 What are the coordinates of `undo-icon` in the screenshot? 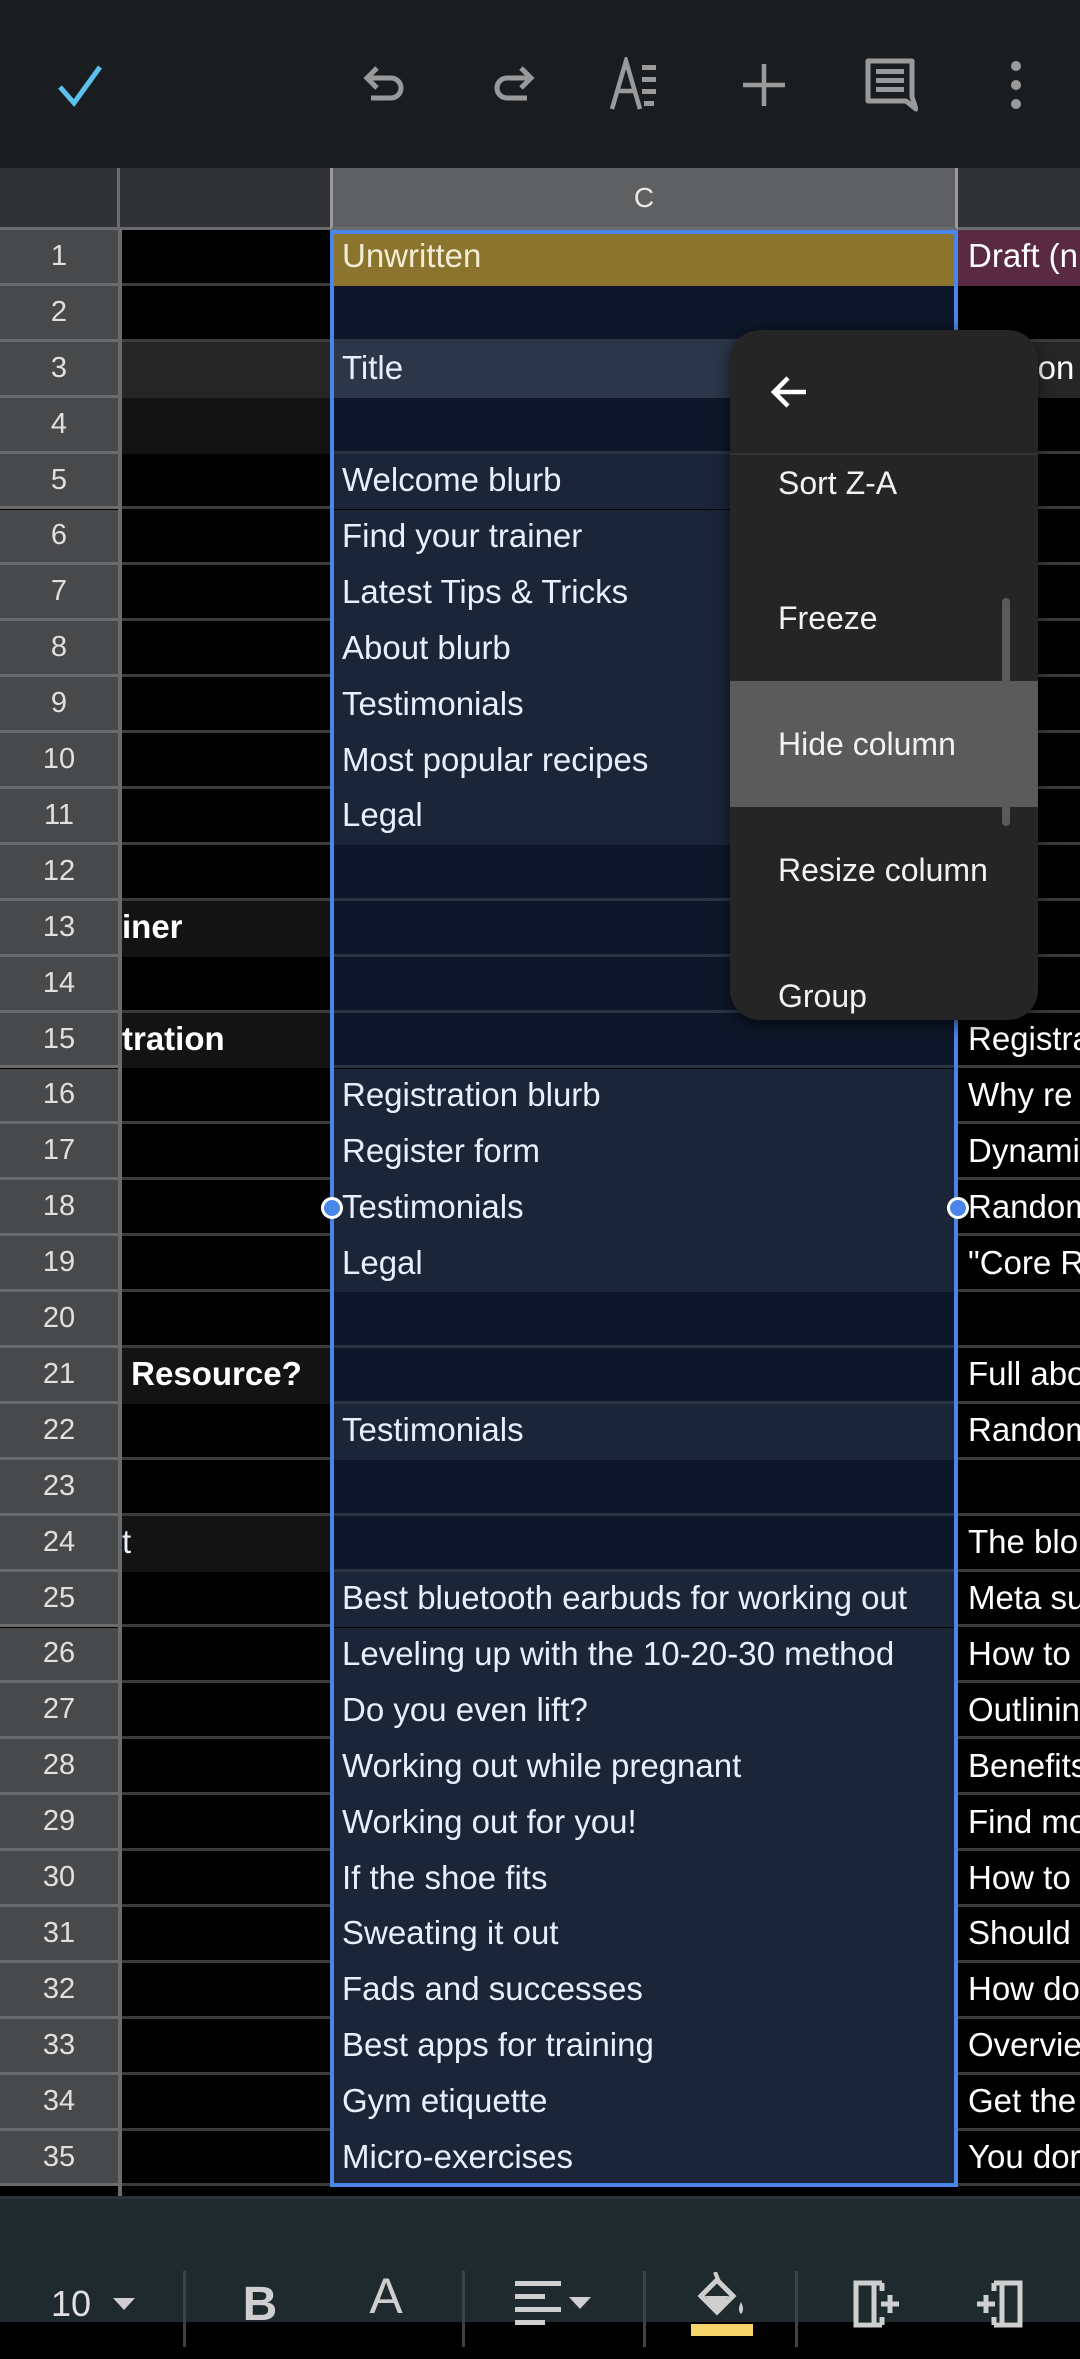 It's located at (386, 85).